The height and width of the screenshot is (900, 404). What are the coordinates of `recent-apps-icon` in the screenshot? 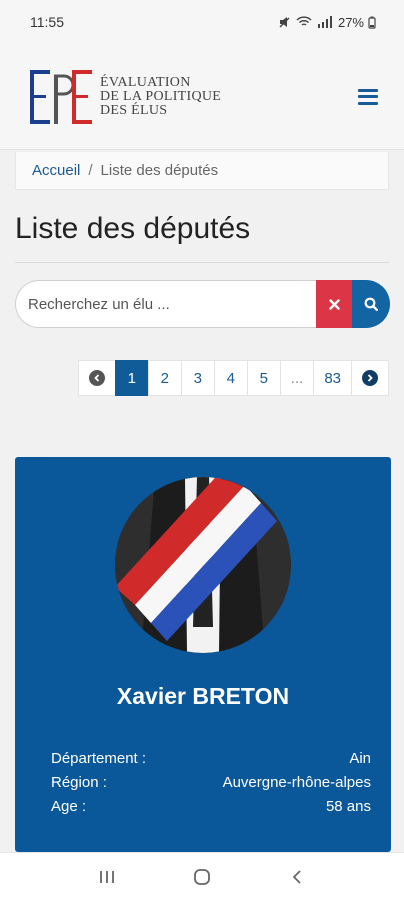 It's located at (107, 876).